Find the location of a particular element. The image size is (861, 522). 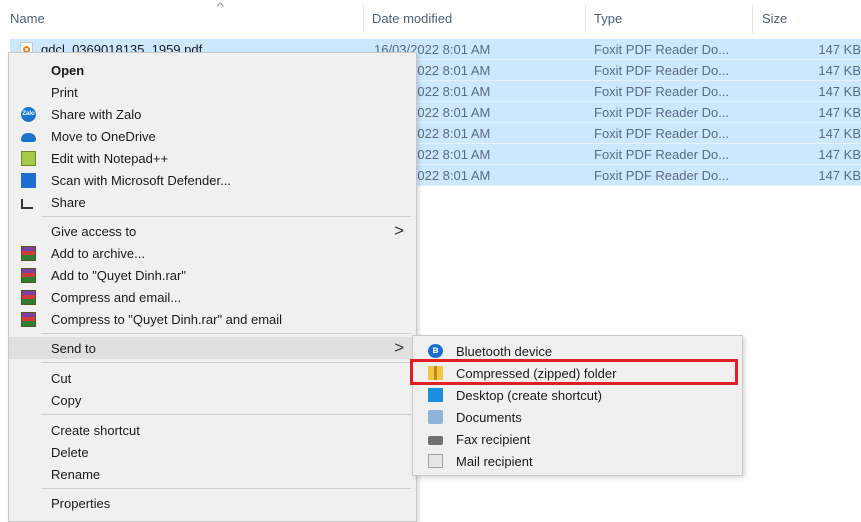

fax-icon is located at coordinates (435, 440).